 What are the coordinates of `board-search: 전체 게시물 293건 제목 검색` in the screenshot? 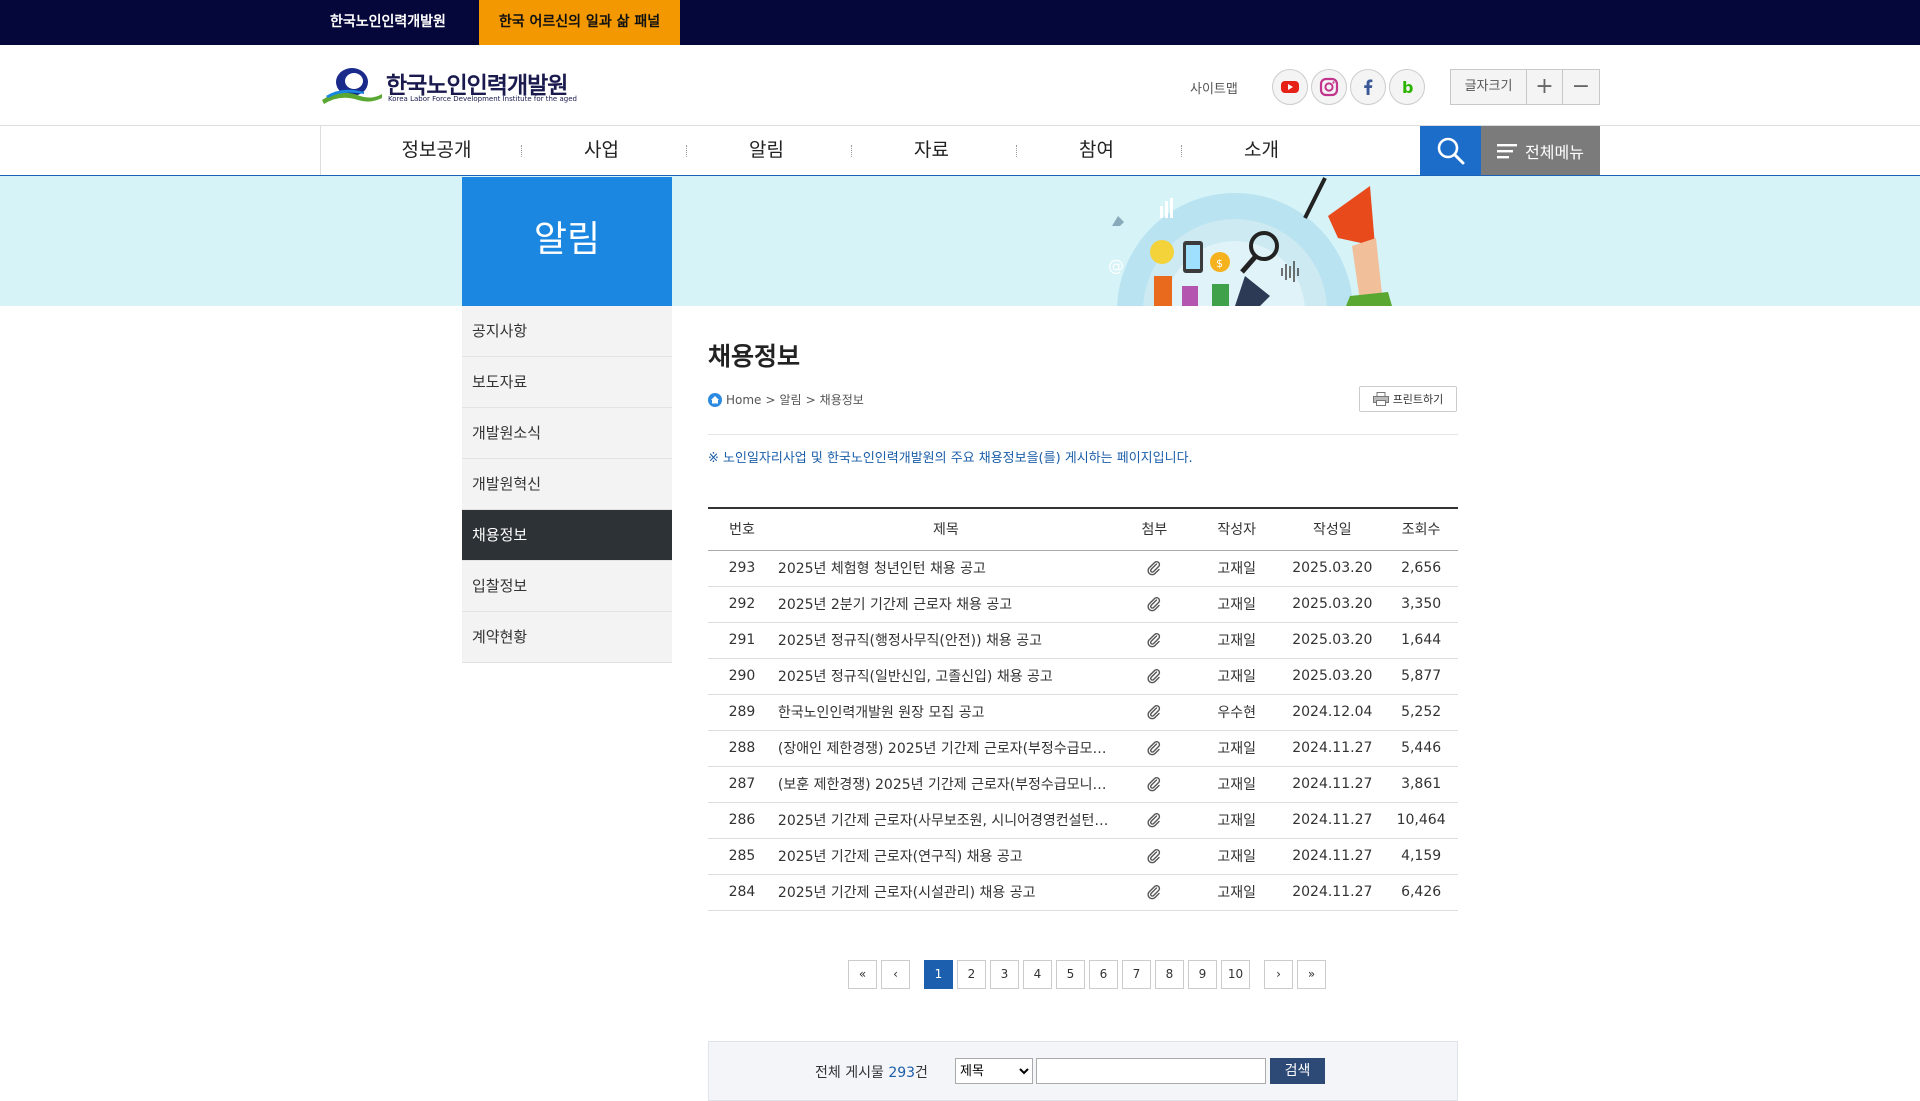 It's located at (1083, 1071).